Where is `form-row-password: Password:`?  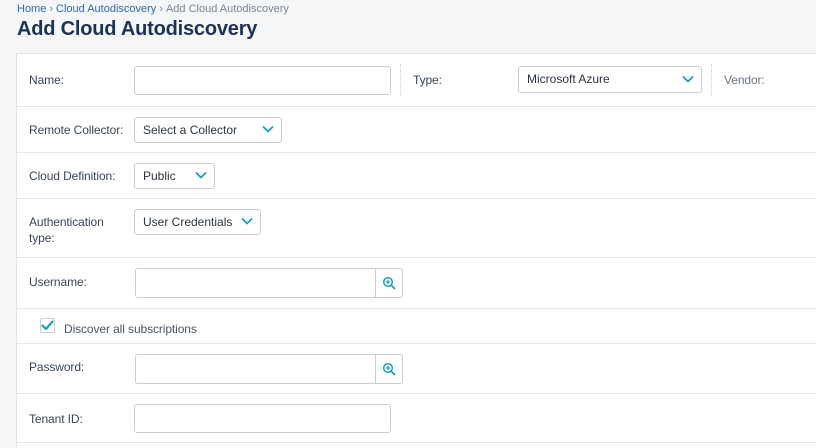
form-row-password: Password: is located at coordinates (416, 369).